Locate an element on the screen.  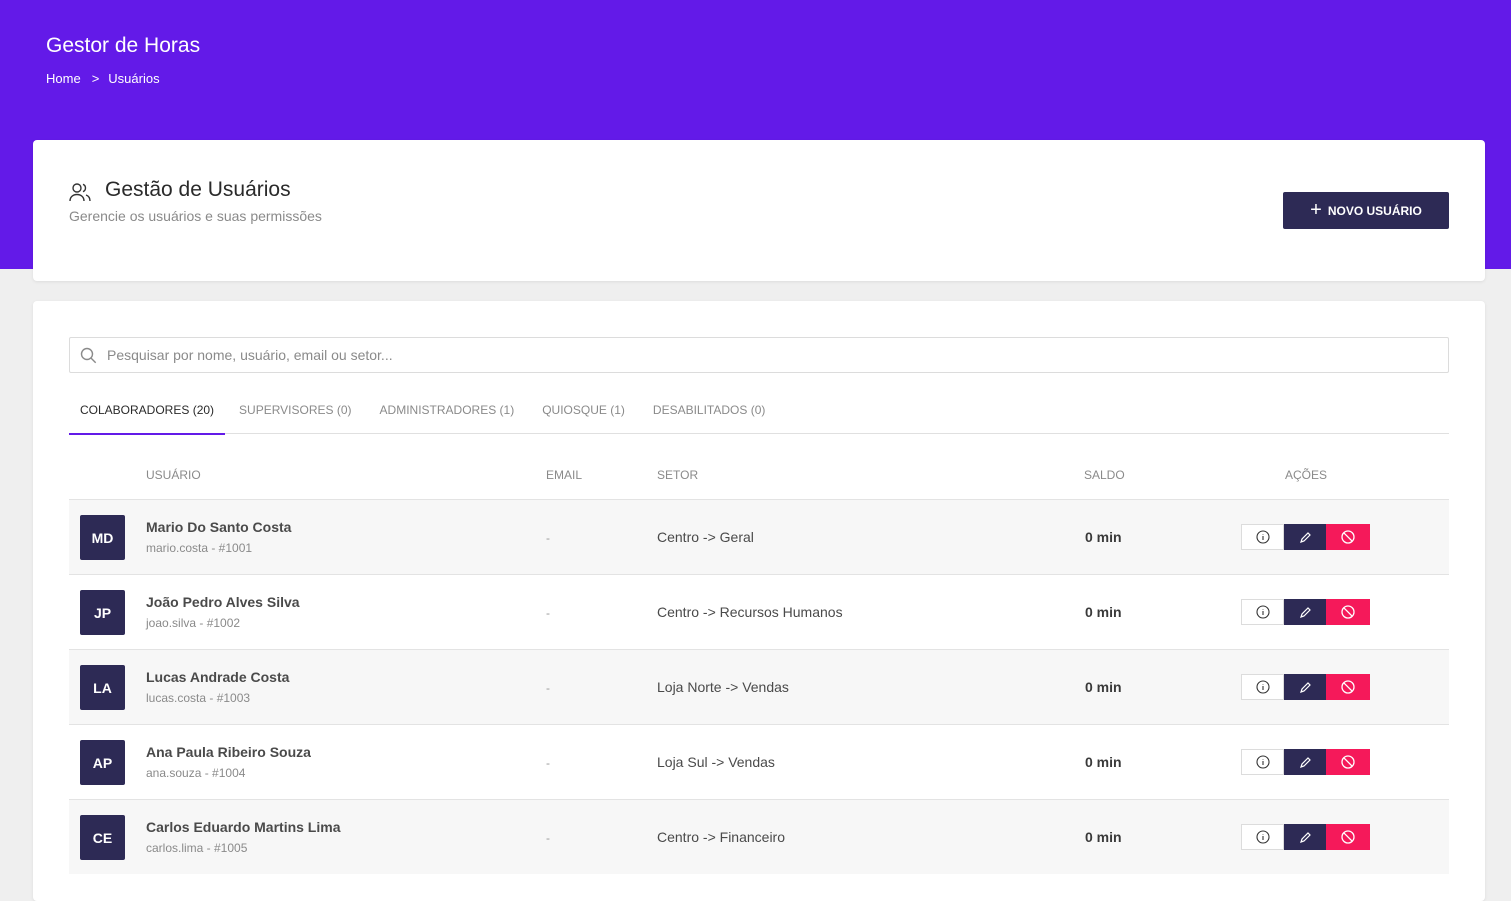
breadcrumb: Home > Usuários is located at coordinates (103, 78).